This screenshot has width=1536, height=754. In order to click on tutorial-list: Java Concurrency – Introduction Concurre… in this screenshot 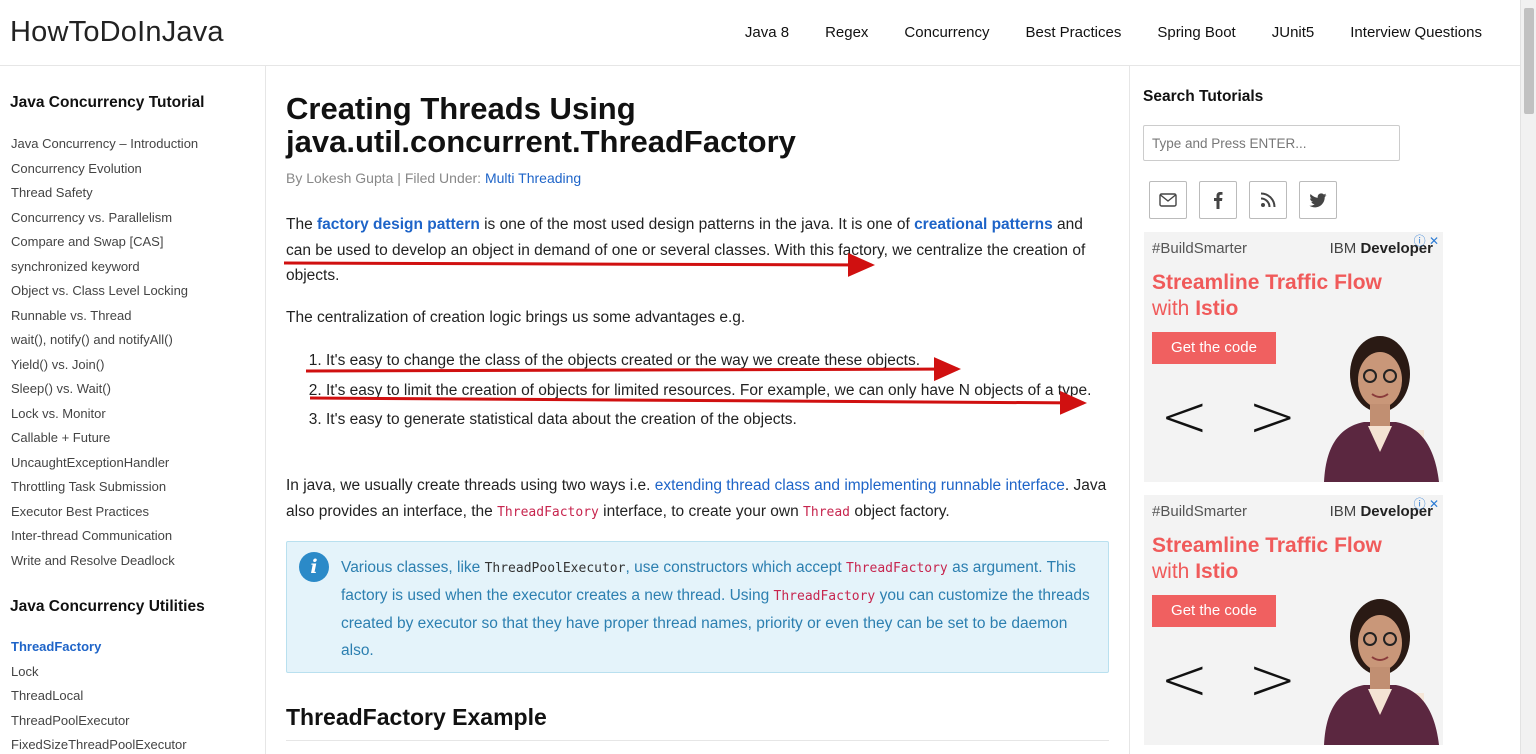, I will do `click(104, 352)`.